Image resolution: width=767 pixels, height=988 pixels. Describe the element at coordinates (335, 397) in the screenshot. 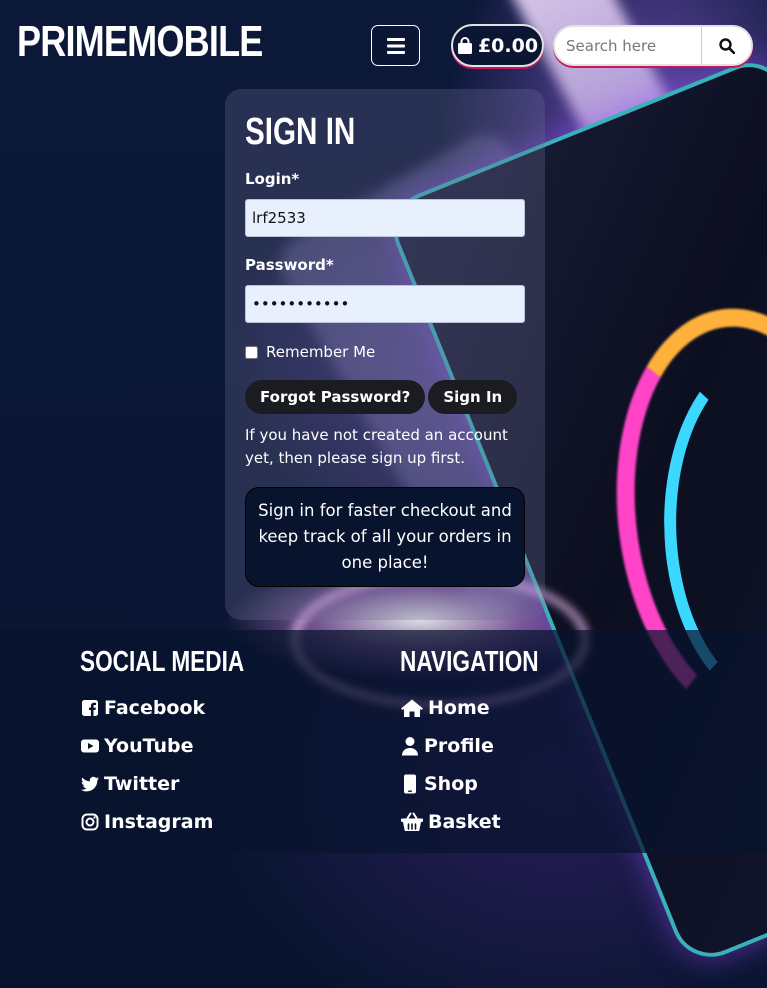

I see `forgot-password-button: Forgot Password?` at that location.